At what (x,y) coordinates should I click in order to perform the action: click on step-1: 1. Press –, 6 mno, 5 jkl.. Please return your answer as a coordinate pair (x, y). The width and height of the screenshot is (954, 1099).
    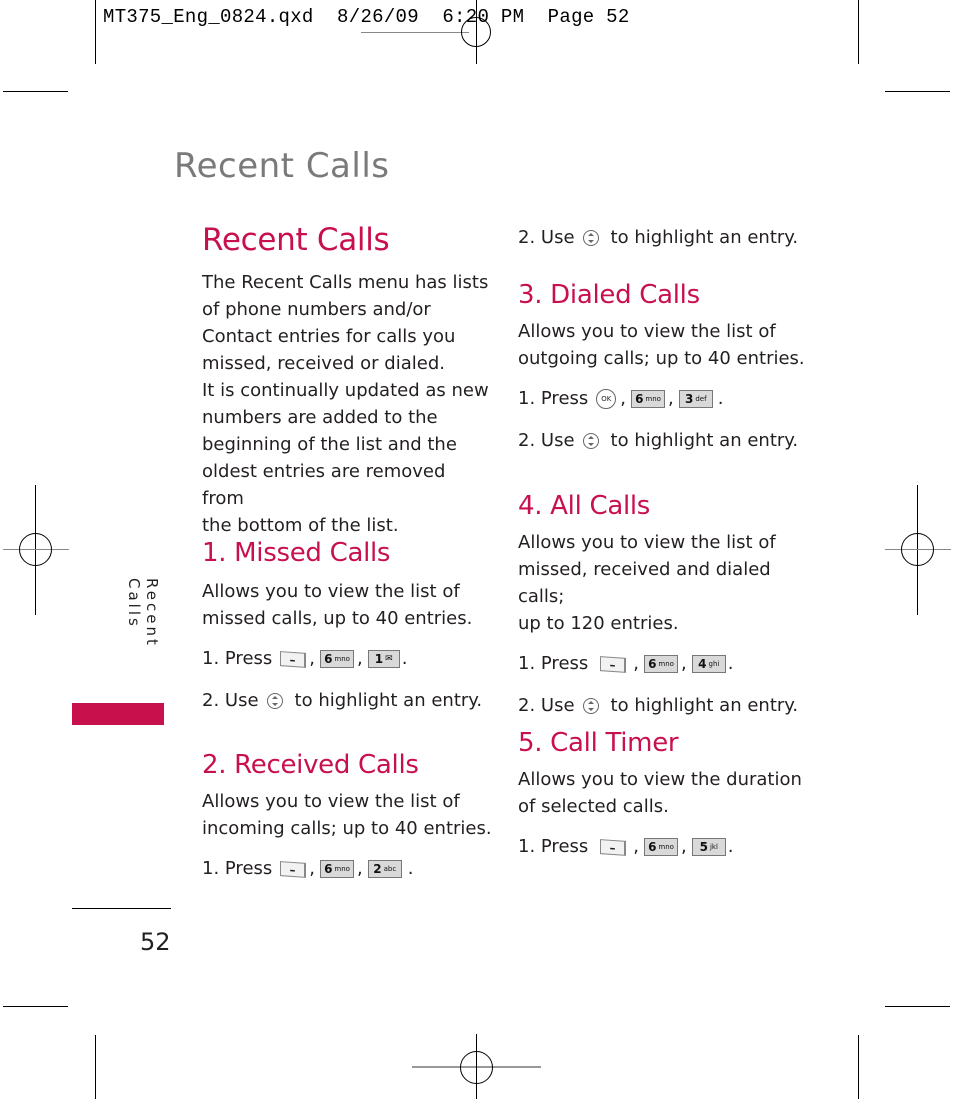
    Looking at the image, I should click on (668, 847).